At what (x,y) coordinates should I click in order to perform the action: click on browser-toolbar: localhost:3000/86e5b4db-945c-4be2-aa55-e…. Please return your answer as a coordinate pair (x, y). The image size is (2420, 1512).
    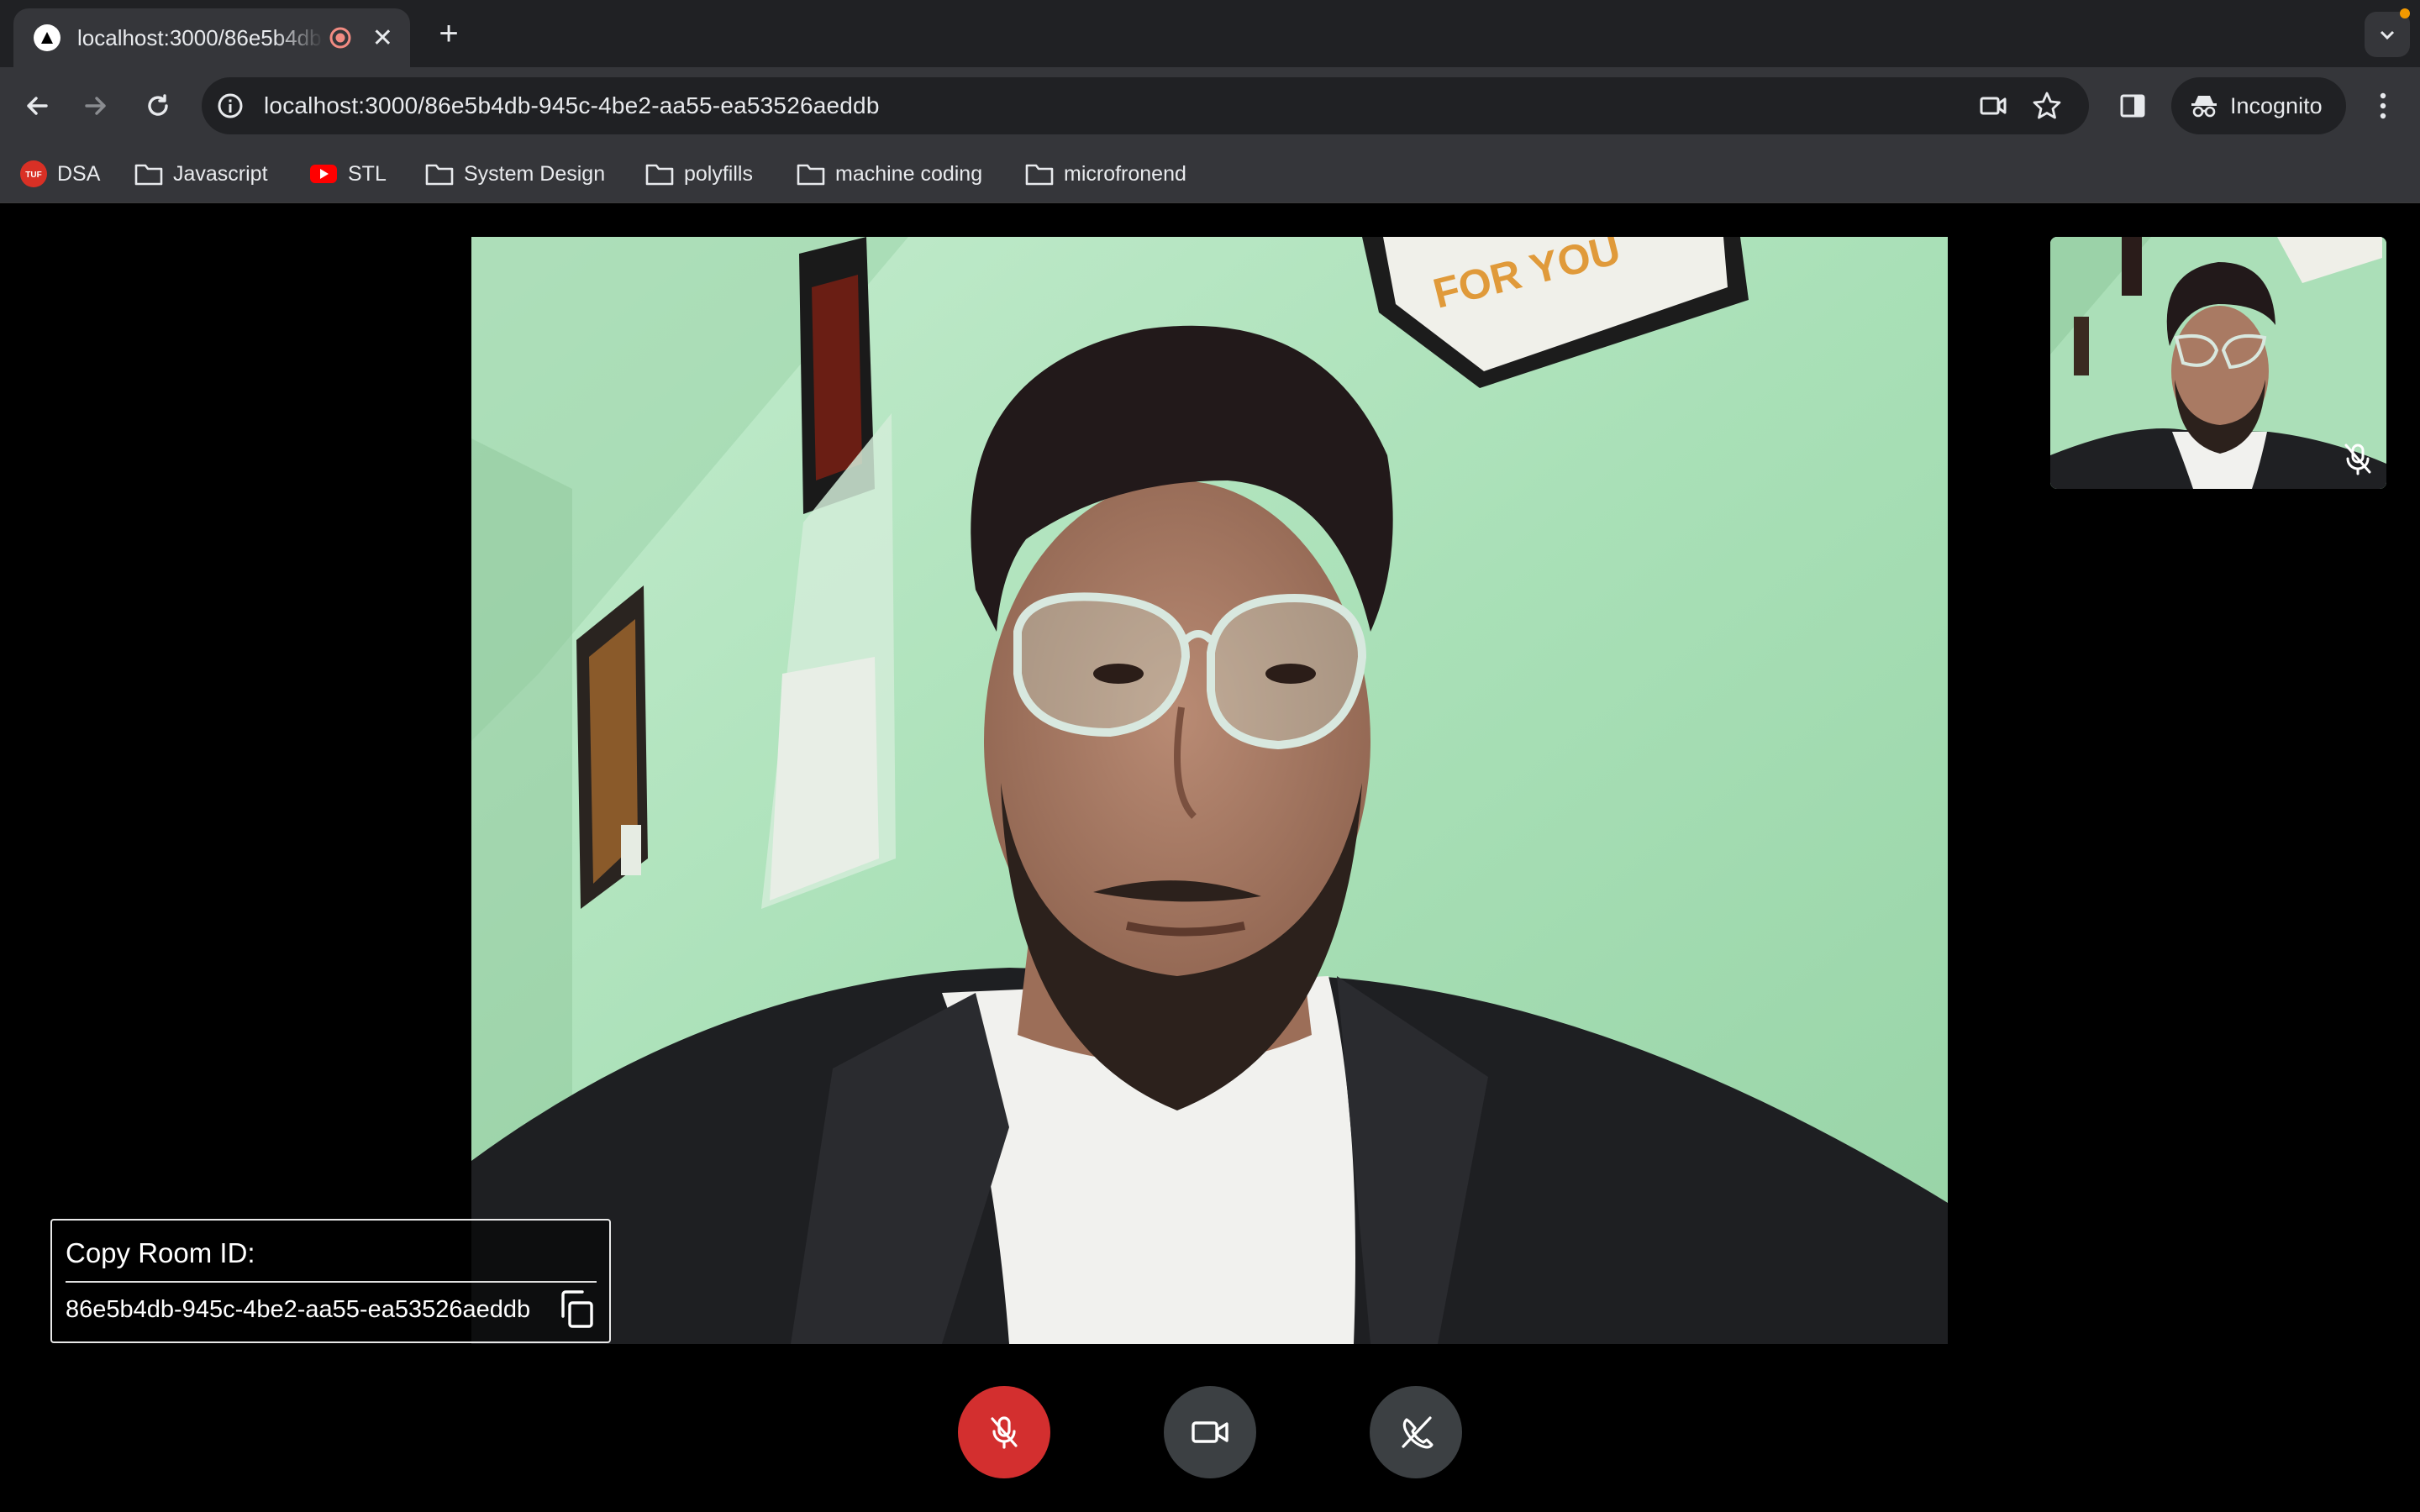
    Looking at the image, I should click on (1210, 105).